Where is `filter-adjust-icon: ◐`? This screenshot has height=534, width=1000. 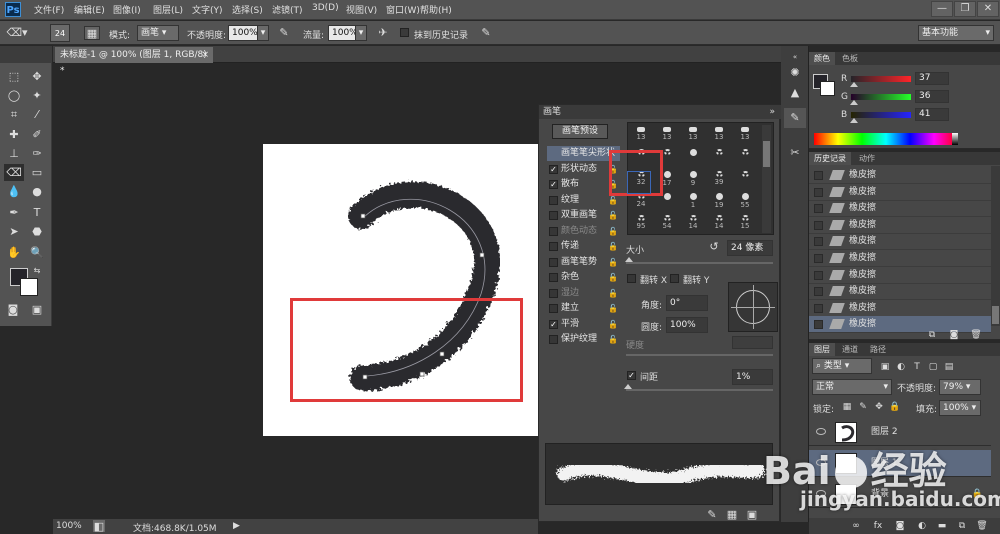 filter-adjust-icon: ◐ is located at coordinates (901, 367).